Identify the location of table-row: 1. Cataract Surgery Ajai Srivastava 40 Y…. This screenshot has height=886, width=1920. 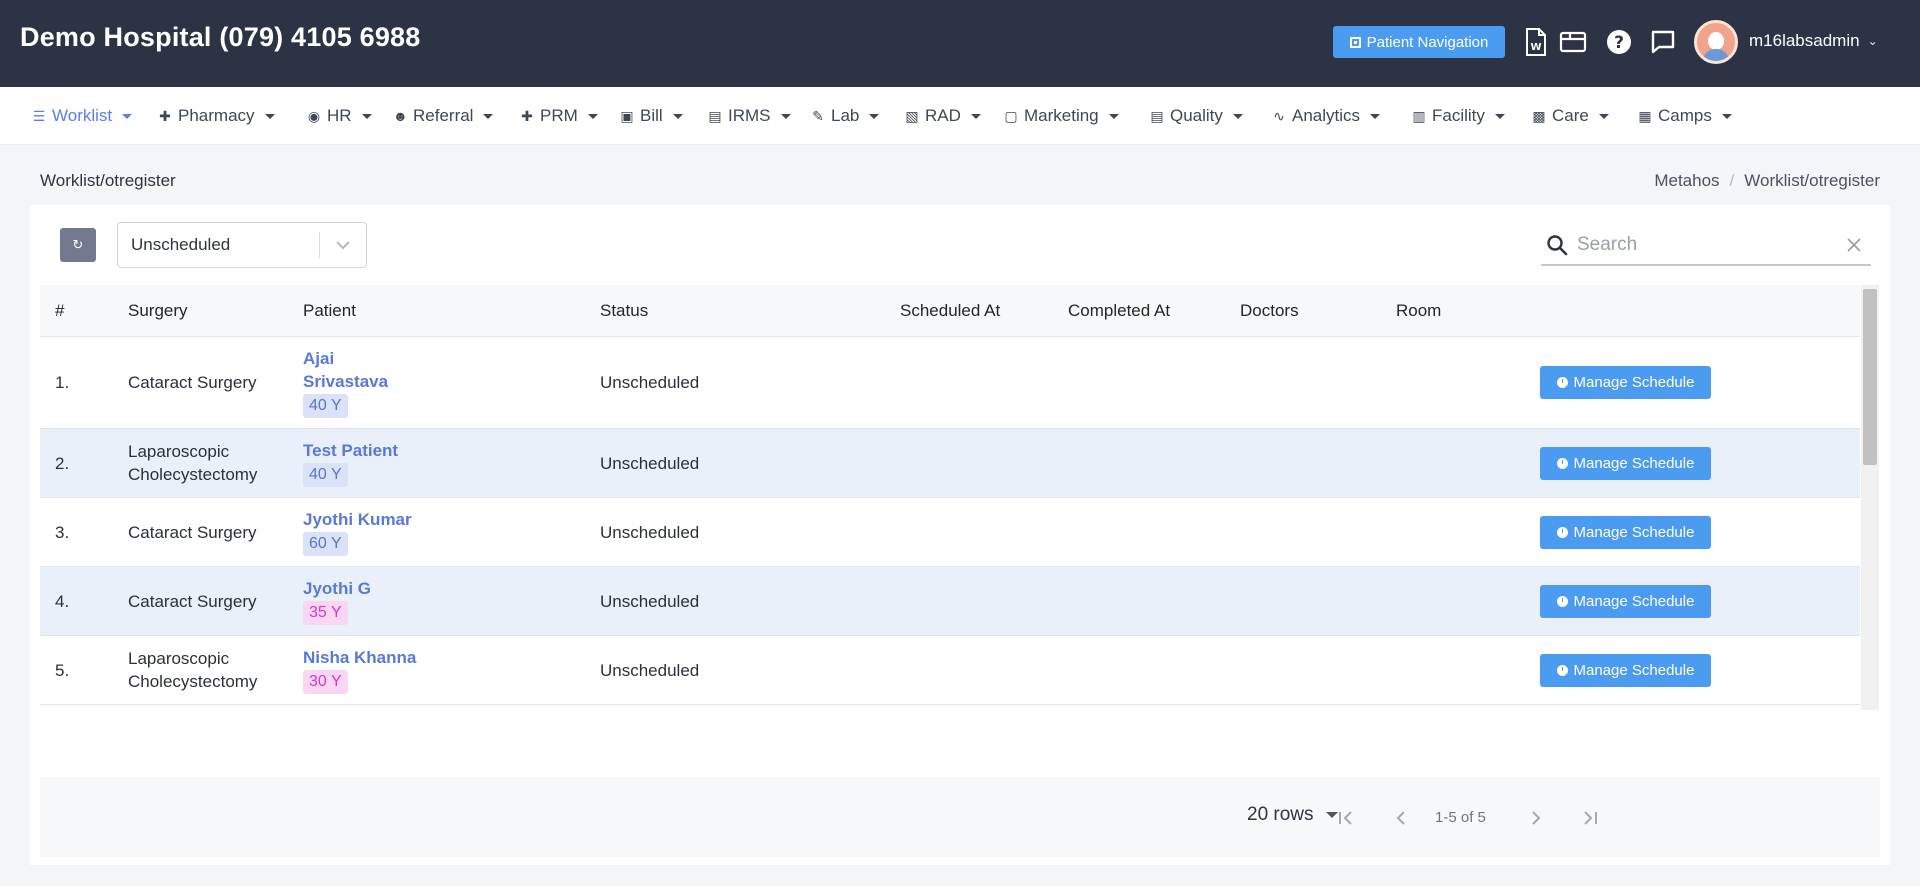
(950, 383).